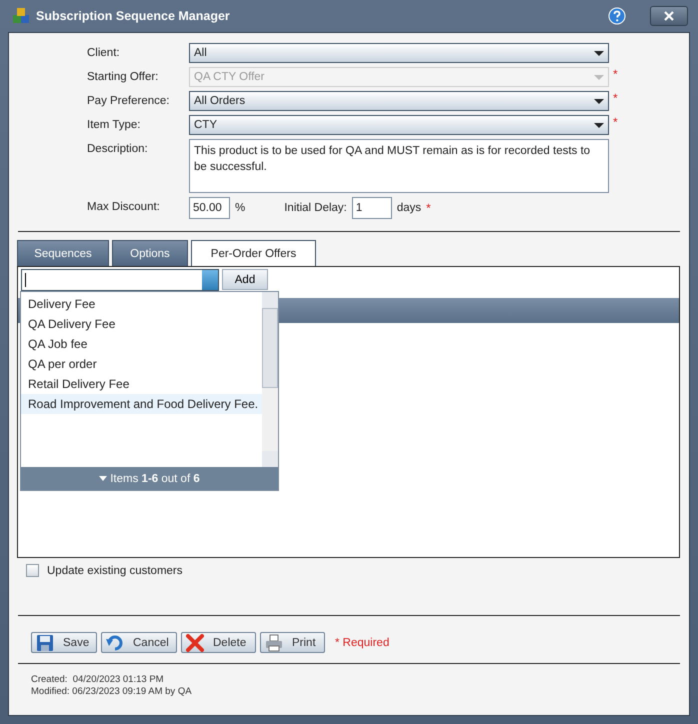  I want to click on unit-label: days, so click(409, 208).